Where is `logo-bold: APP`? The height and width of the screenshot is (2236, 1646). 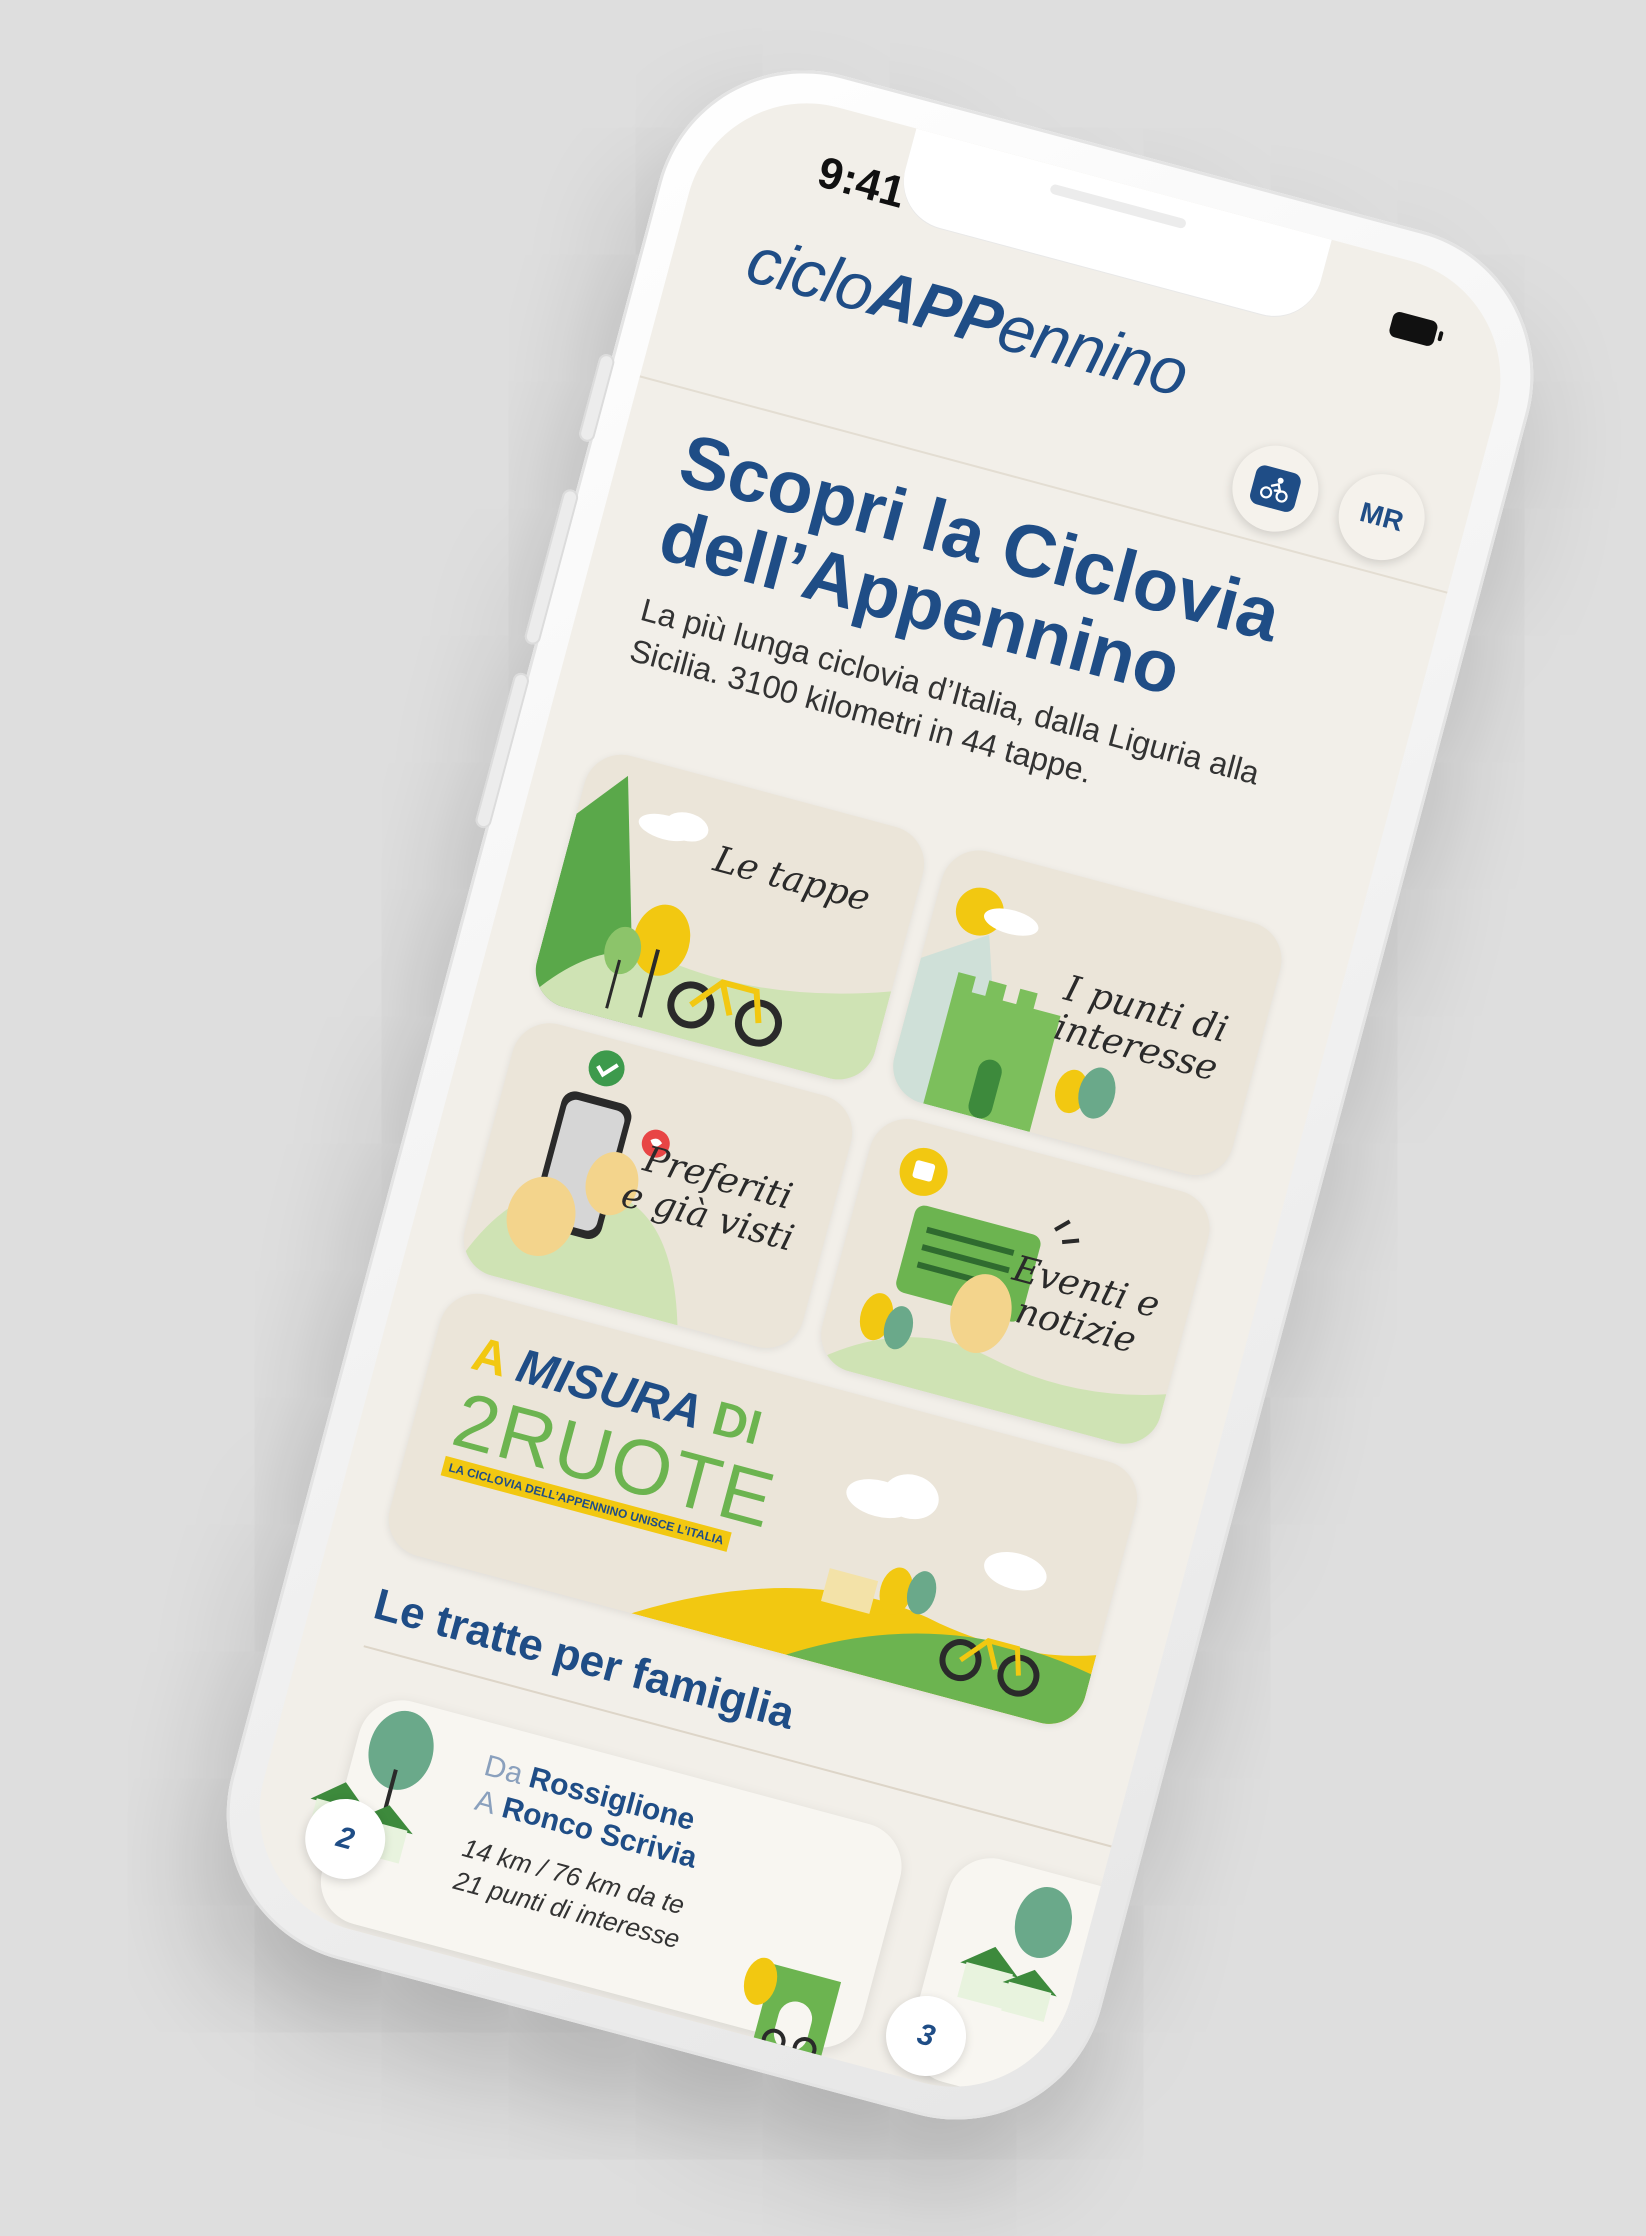
logo-bold: APP is located at coordinates (936, 307).